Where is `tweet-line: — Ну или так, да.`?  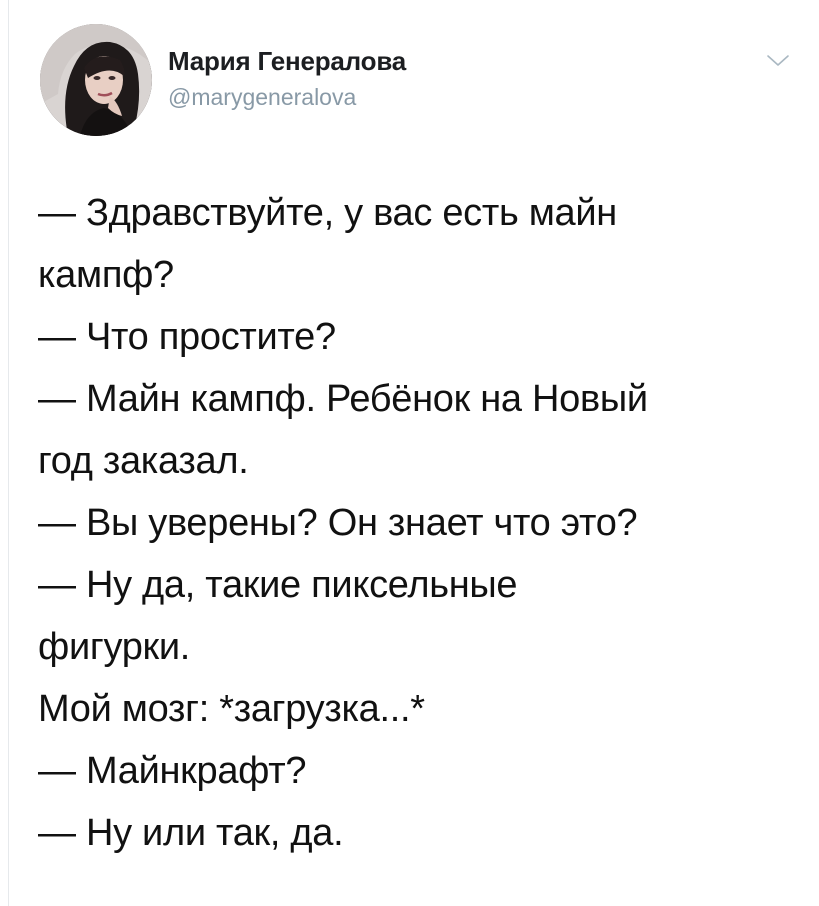 tweet-line: — Ну или так, да. is located at coordinates (191, 833).